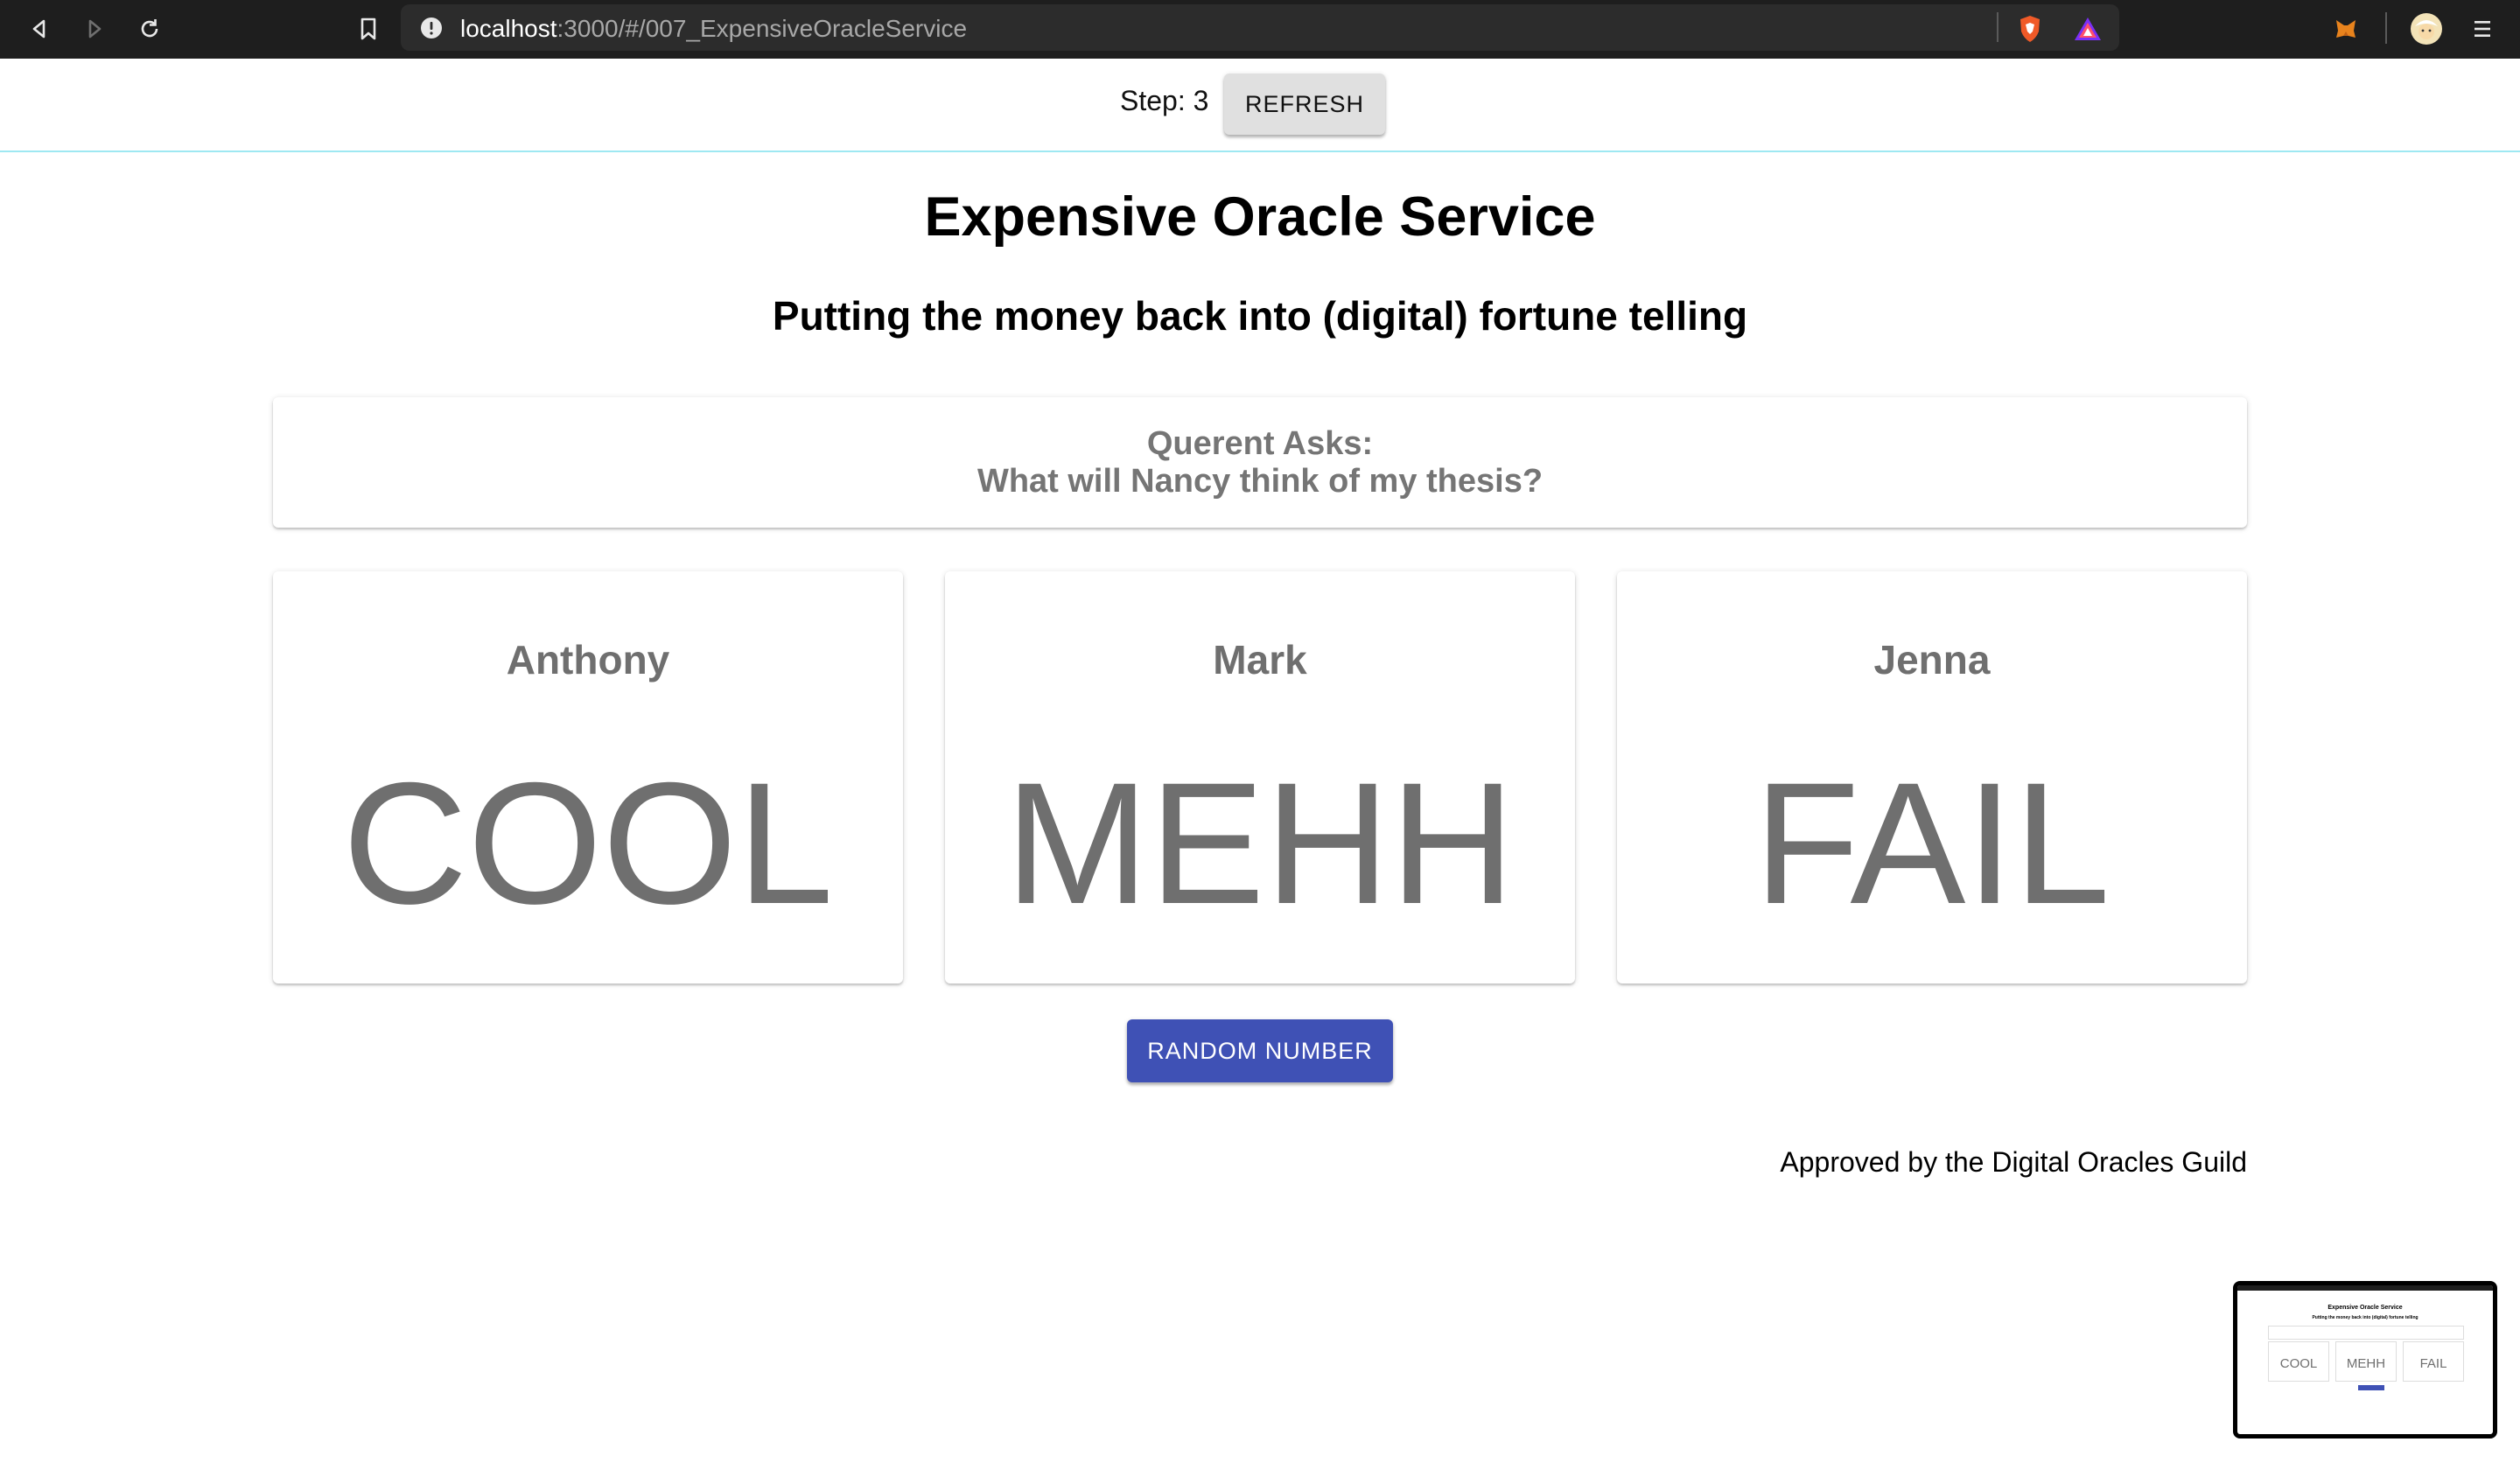 Image resolution: width=2520 pixels, height=1463 pixels. I want to click on url-host: localhost, so click(508, 28).